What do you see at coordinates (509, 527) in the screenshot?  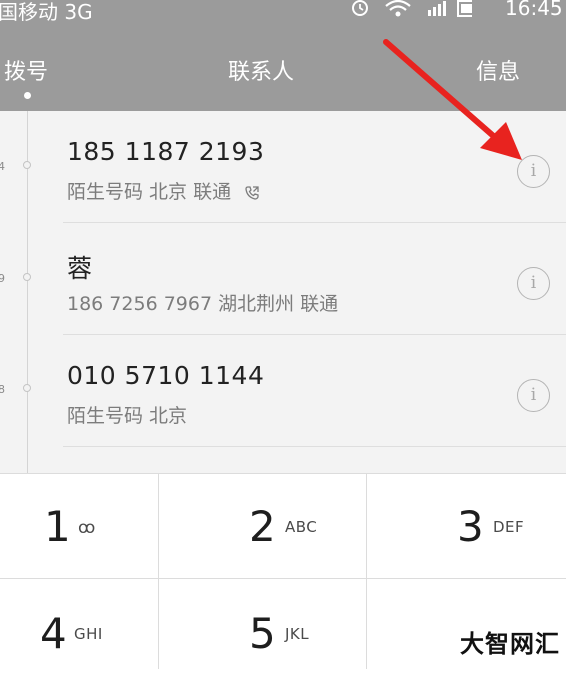 I see `key-letters: DEF` at bounding box center [509, 527].